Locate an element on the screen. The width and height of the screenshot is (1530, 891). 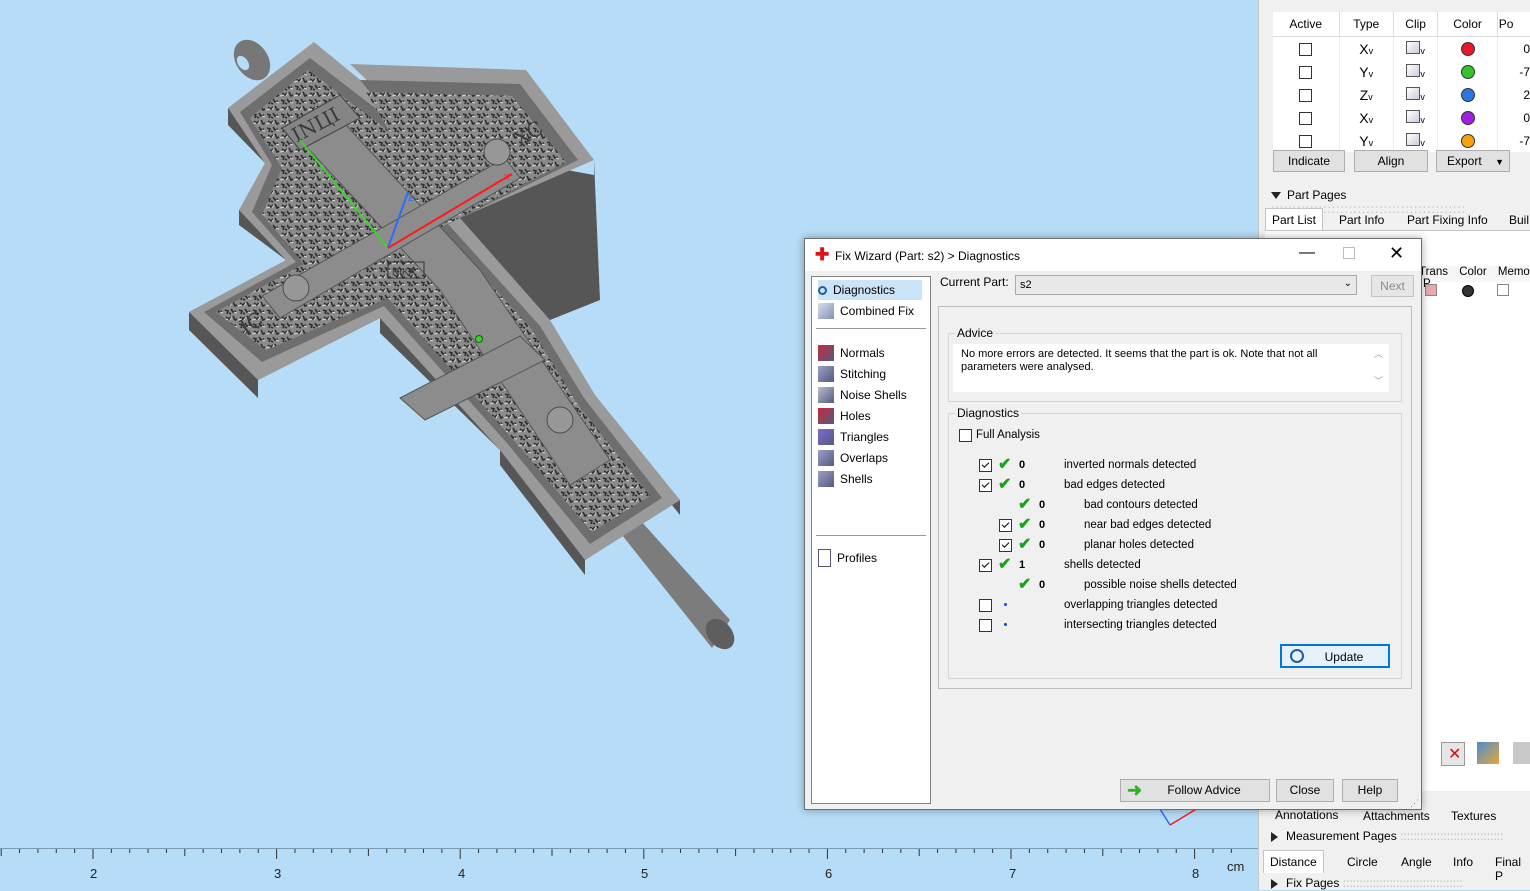
next-button: Next is located at coordinates (1392, 286).